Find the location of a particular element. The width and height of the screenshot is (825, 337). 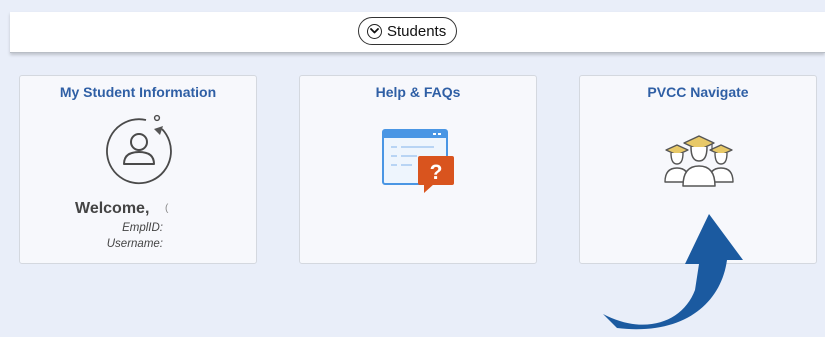

user-profile-icon is located at coordinates (139, 149).